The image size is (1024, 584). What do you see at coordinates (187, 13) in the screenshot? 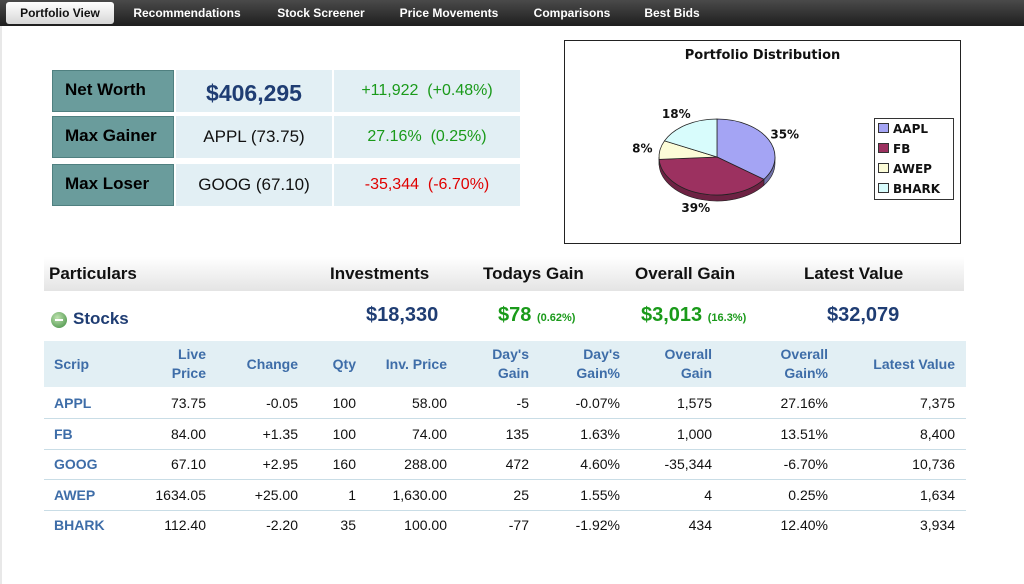
I see `tab-recommendations: Recommendations` at bounding box center [187, 13].